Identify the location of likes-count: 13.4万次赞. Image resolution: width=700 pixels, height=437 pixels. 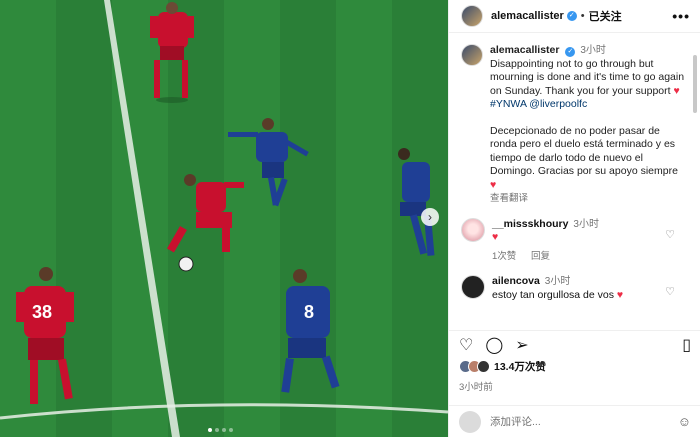
(520, 366).